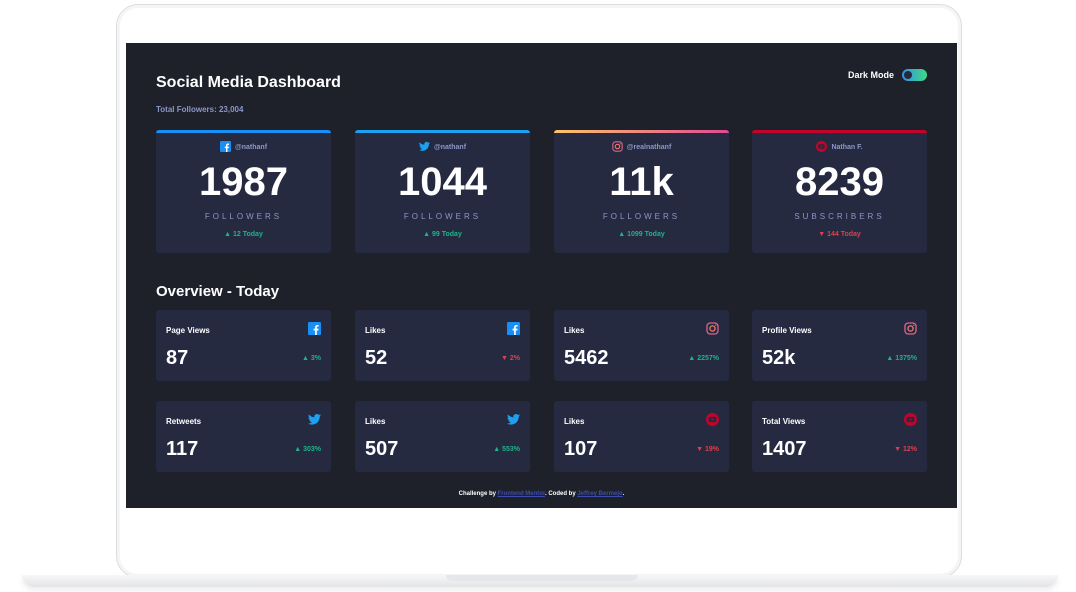 The width and height of the screenshot is (1076, 592). What do you see at coordinates (586, 358) in the screenshot?
I see `metric-value: 5462` at bounding box center [586, 358].